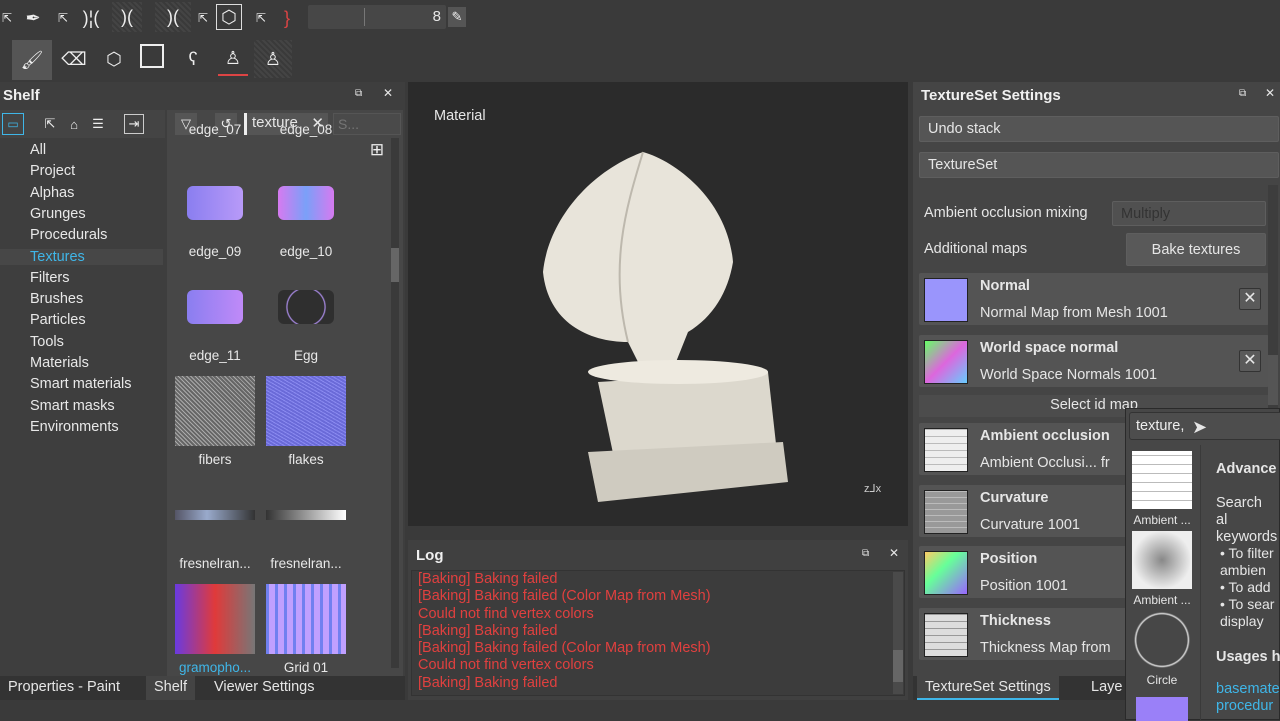 Image resolution: width=1280 pixels, height=721 pixels. What do you see at coordinates (658, 531) in the screenshot?
I see `viewport-scrollbar` at bounding box center [658, 531].